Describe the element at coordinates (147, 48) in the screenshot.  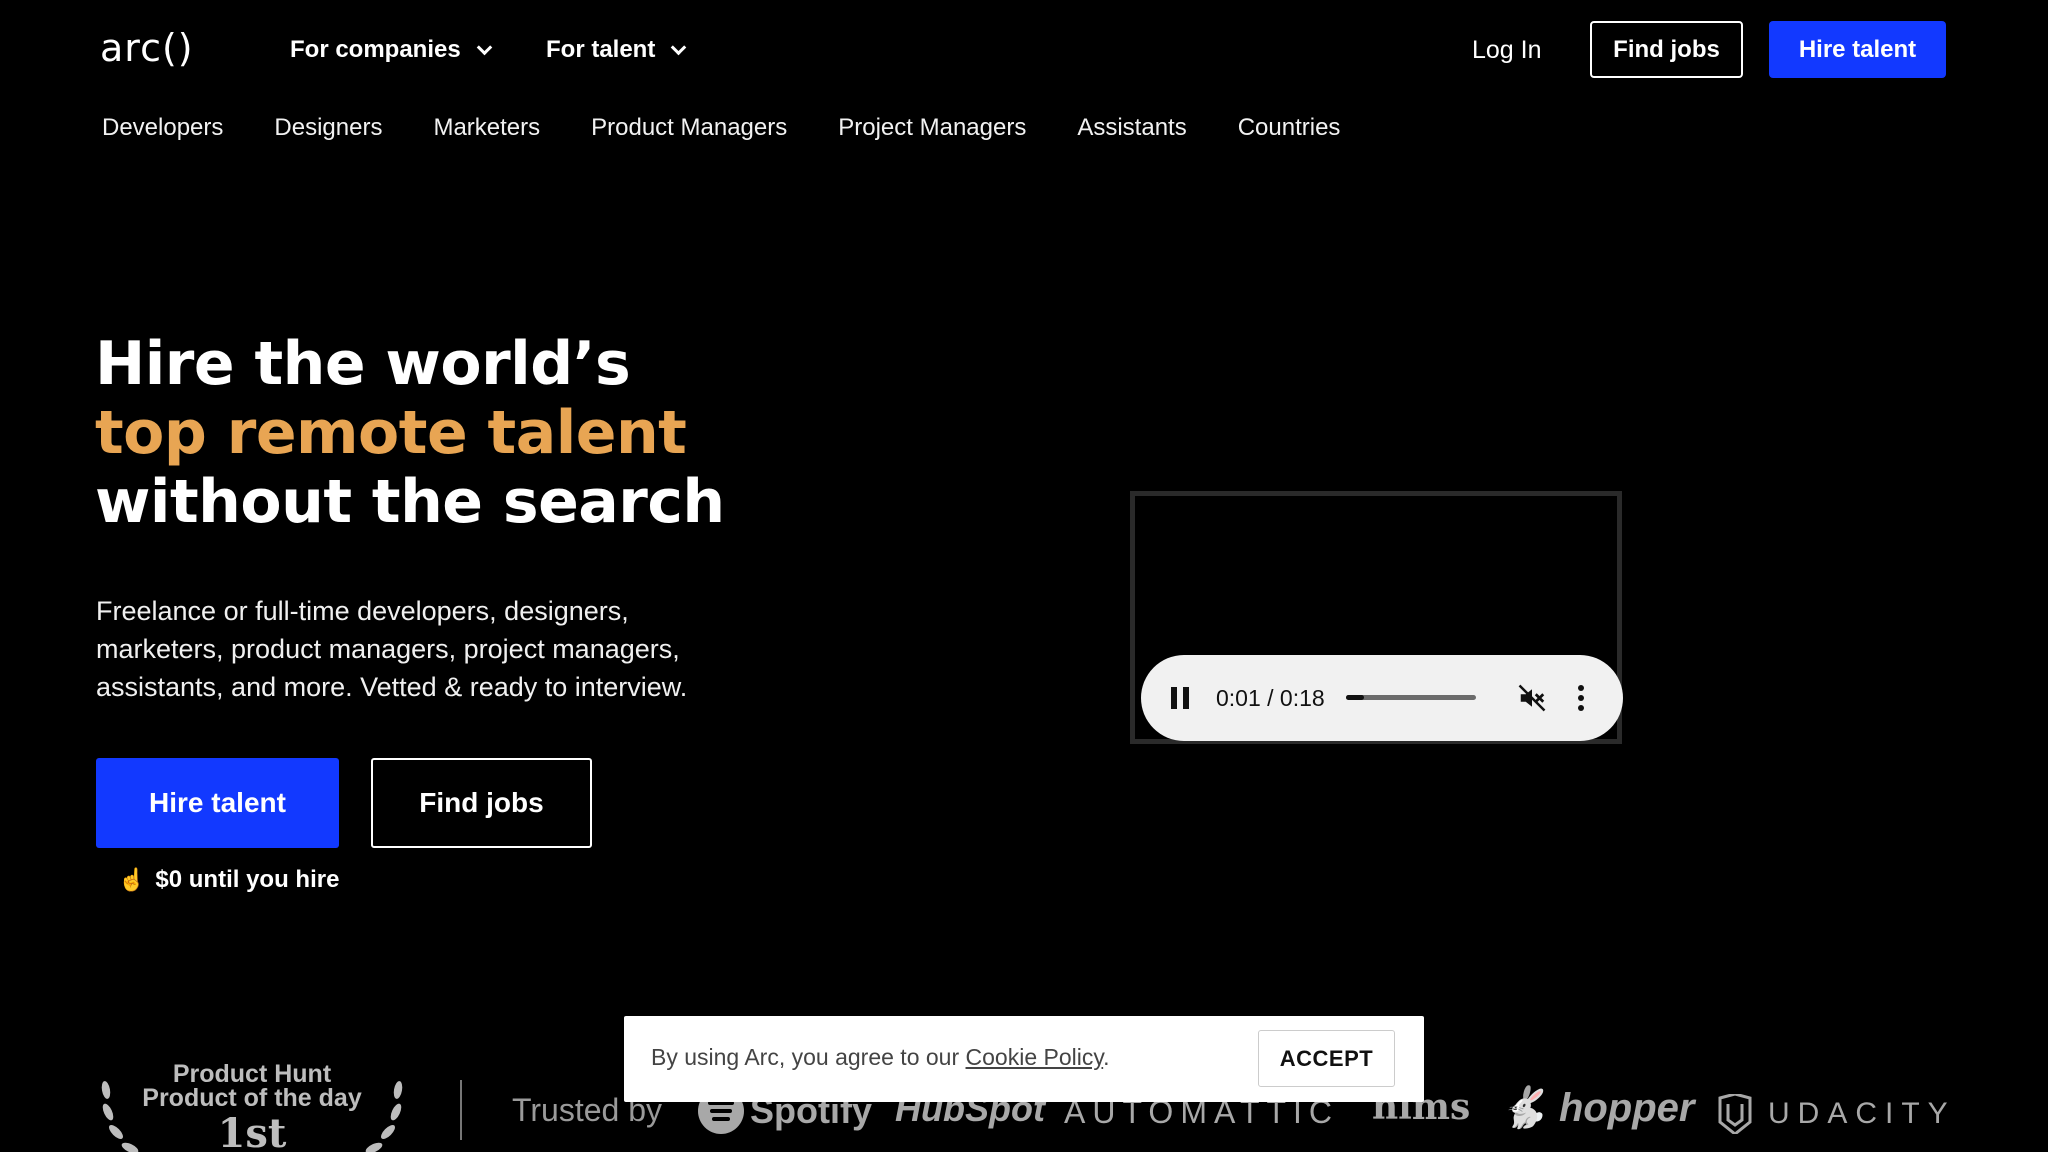
I see `arc-logo: arc()` at that location.